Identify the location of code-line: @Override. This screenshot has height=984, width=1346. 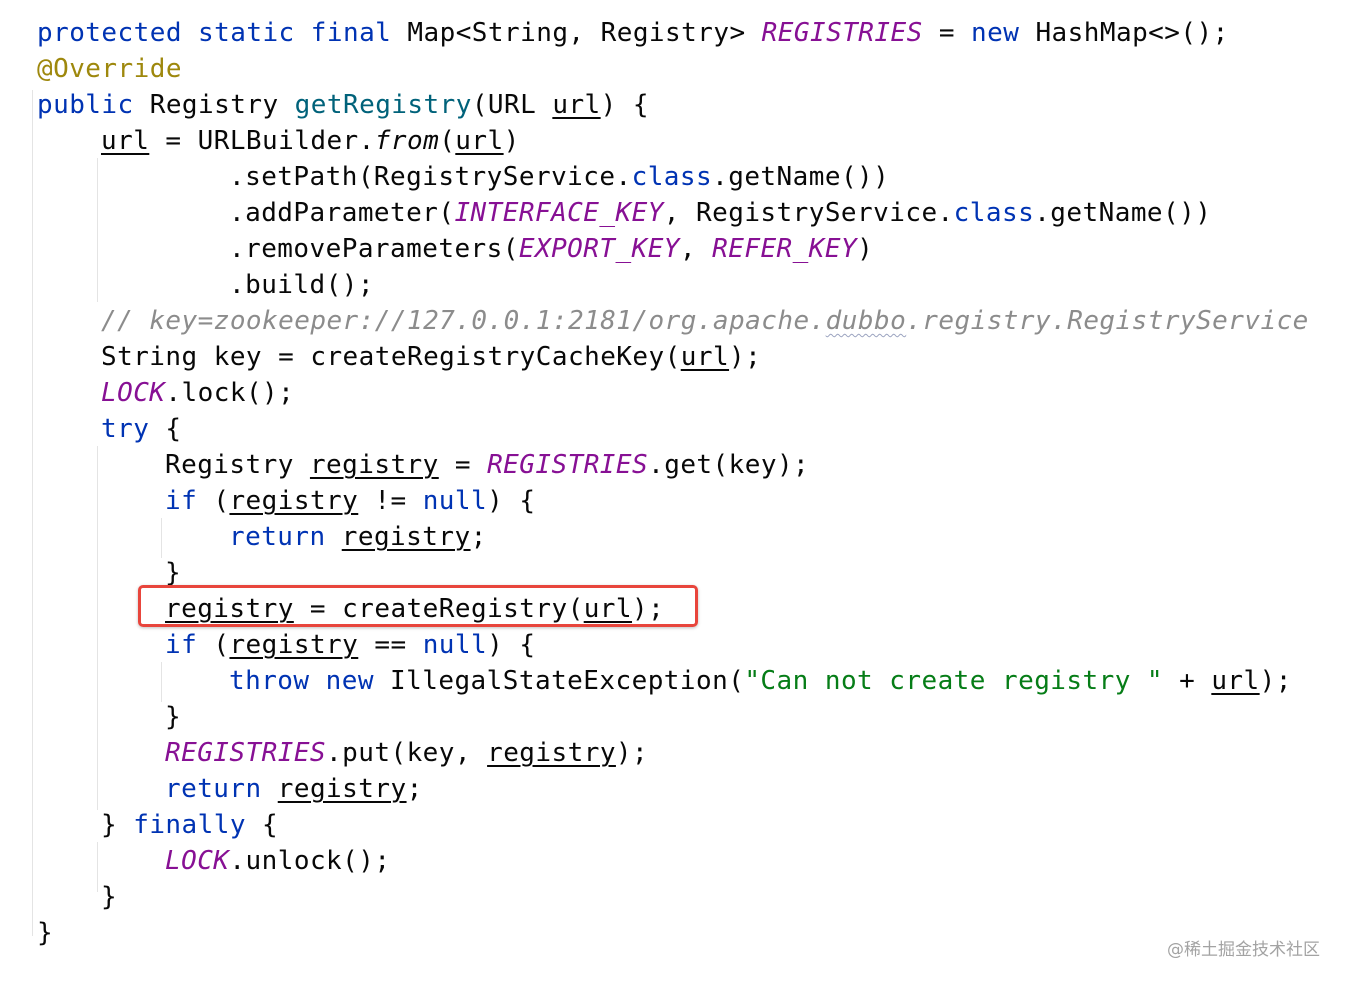
(109, 69).